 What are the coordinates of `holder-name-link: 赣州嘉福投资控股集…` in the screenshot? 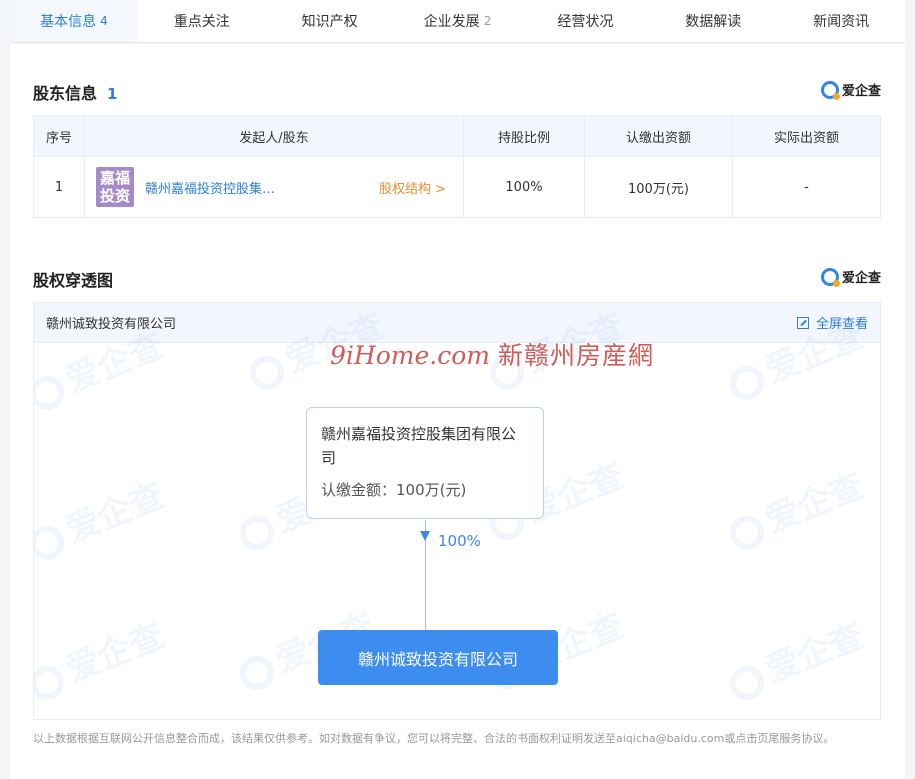 It's located at (240, 187).